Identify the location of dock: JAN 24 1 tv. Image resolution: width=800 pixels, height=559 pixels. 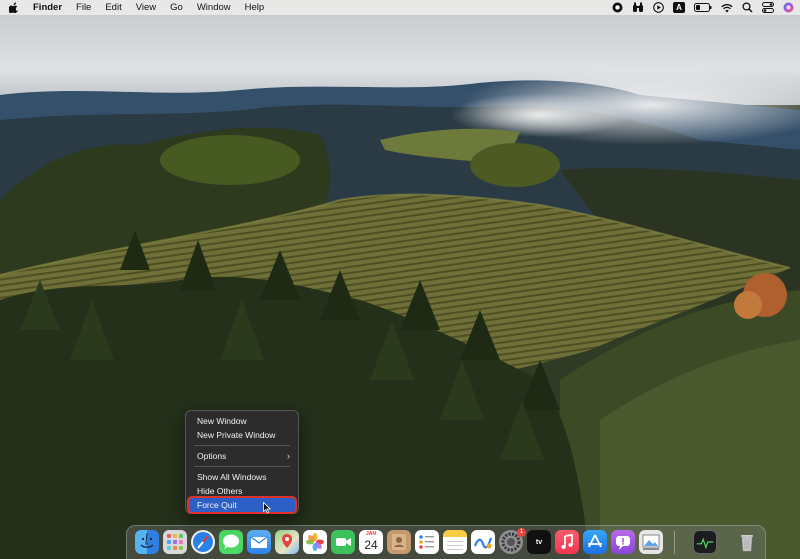
(446, 542).